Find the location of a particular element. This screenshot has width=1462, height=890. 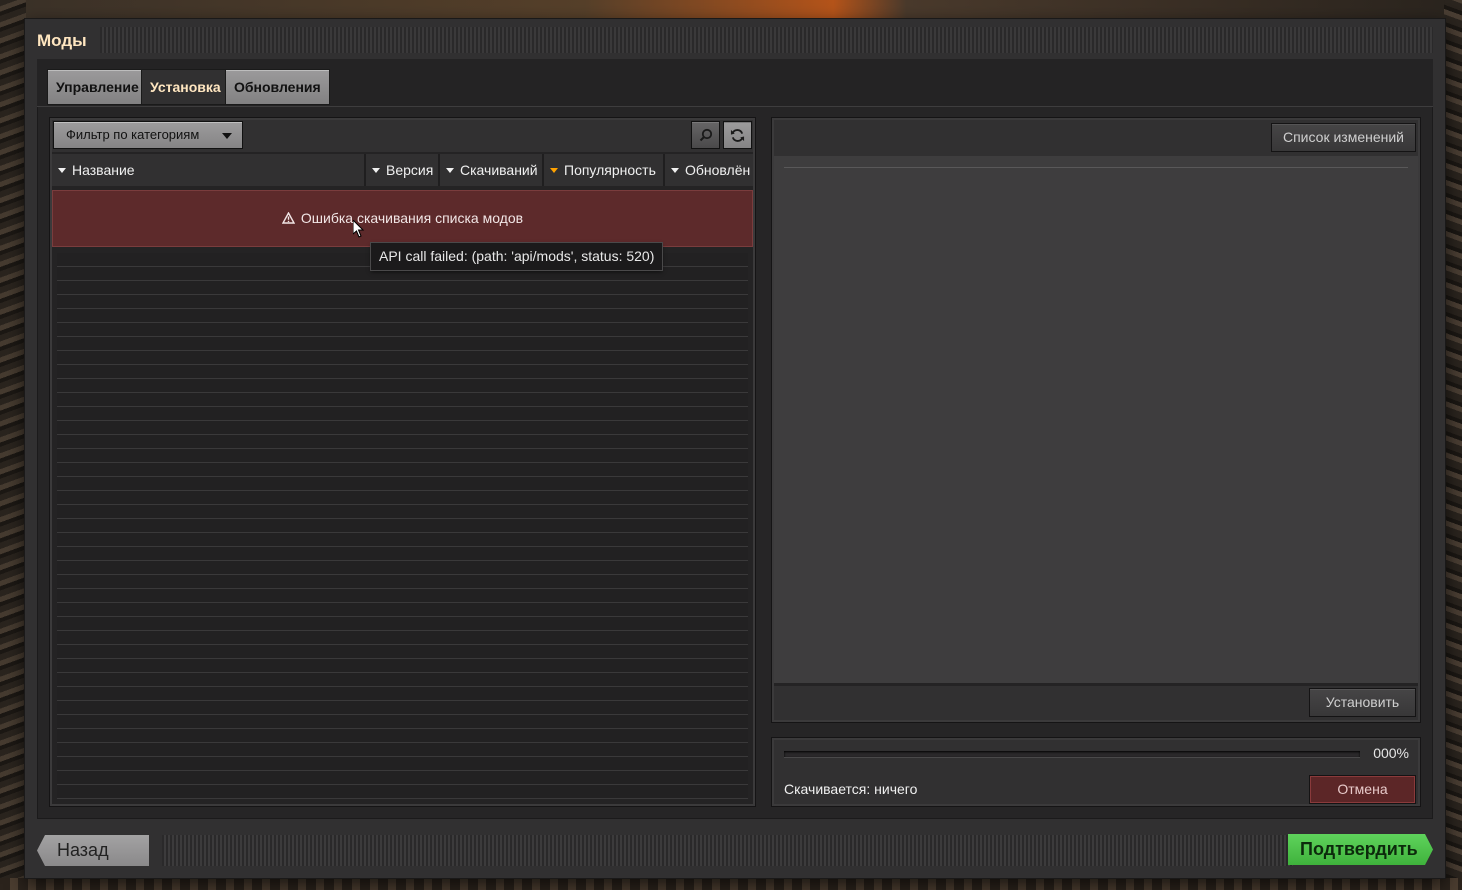

download-percent: 000% is located at coordinates (1391, 753).